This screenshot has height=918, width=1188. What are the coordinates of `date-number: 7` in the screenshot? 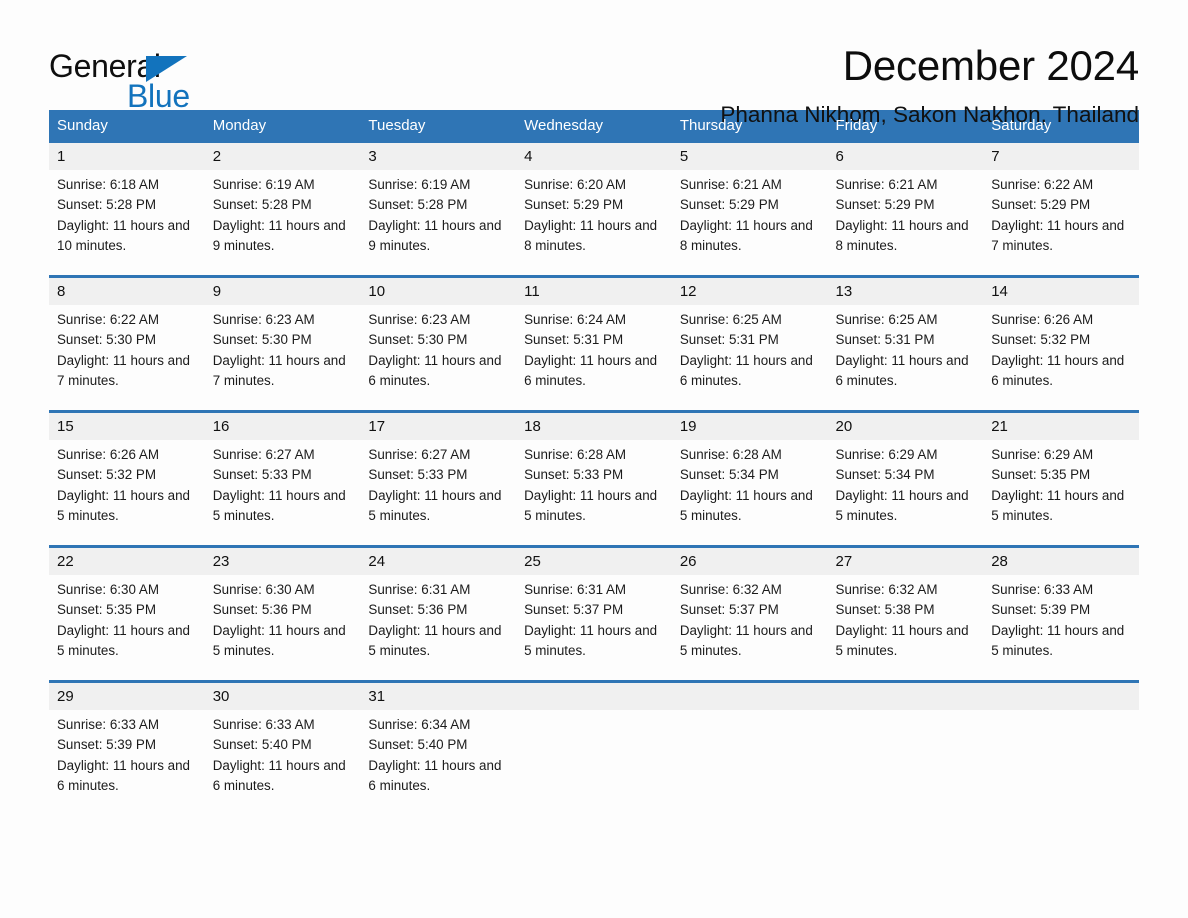 It's located at (1061, 156).